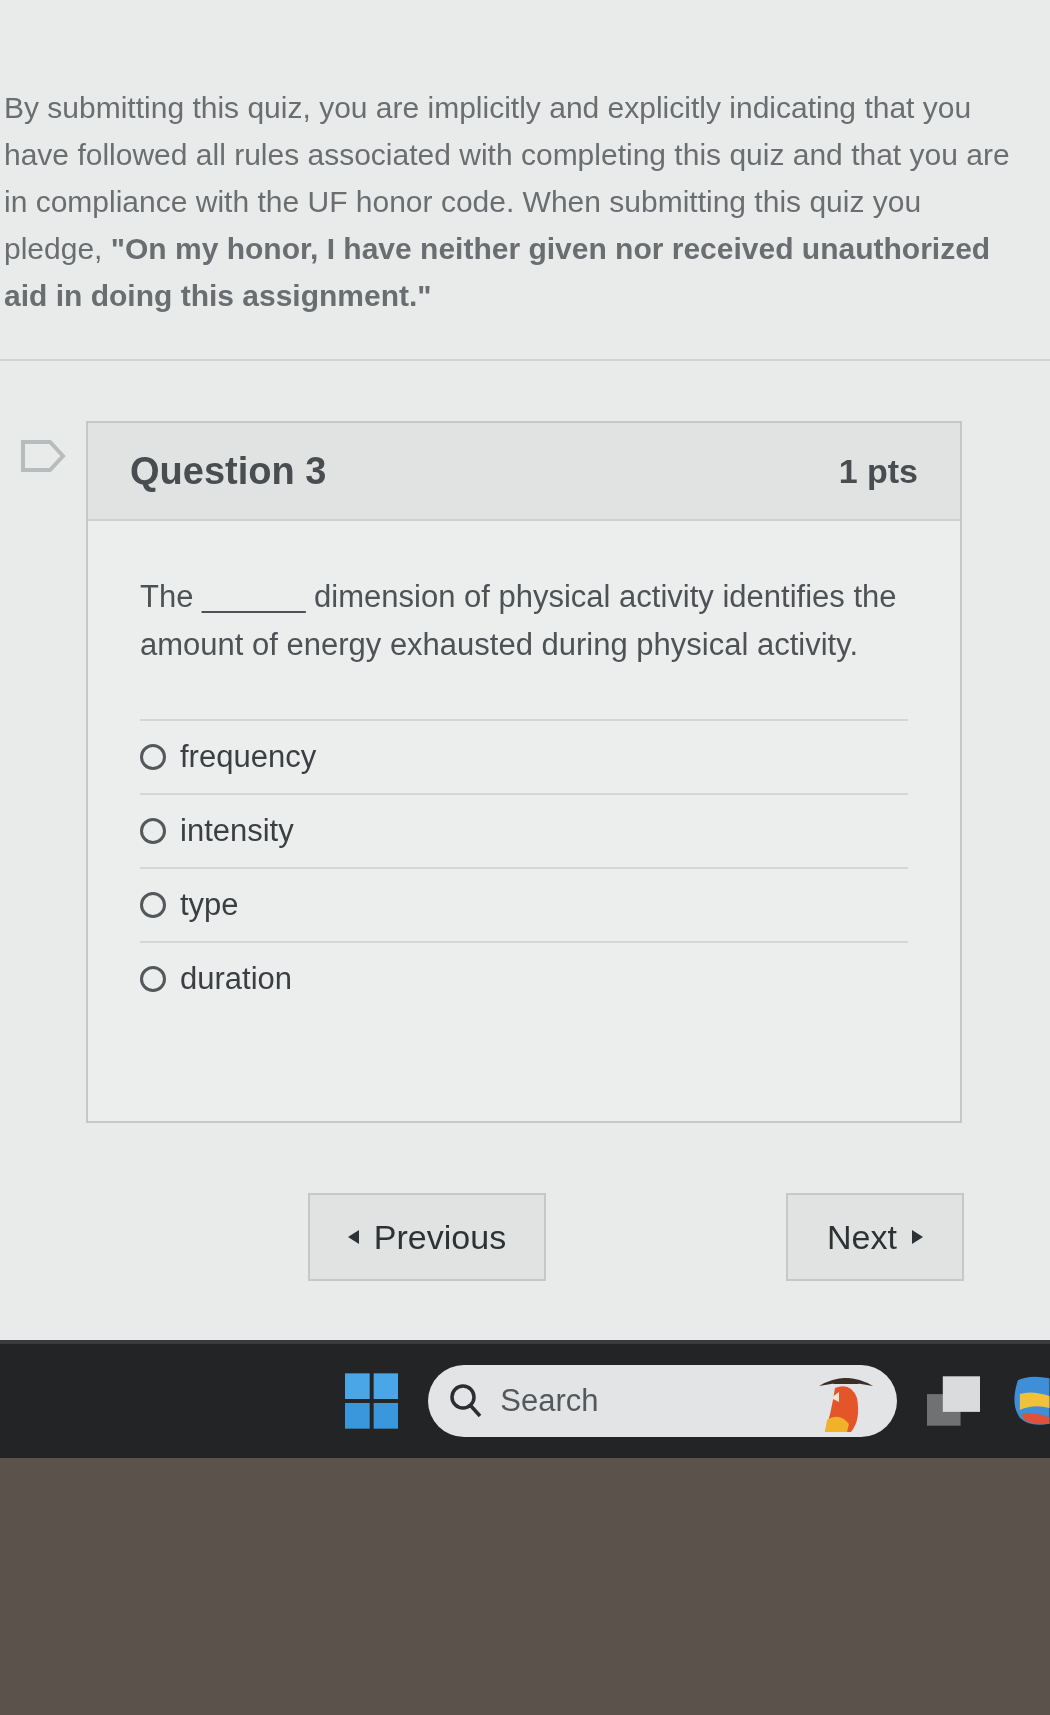 The width and height of the screenshot is (1050, 1715). Describe the element at coordinates (524, 832) in the screenshot. I see `answer-option: intensity` at that location.